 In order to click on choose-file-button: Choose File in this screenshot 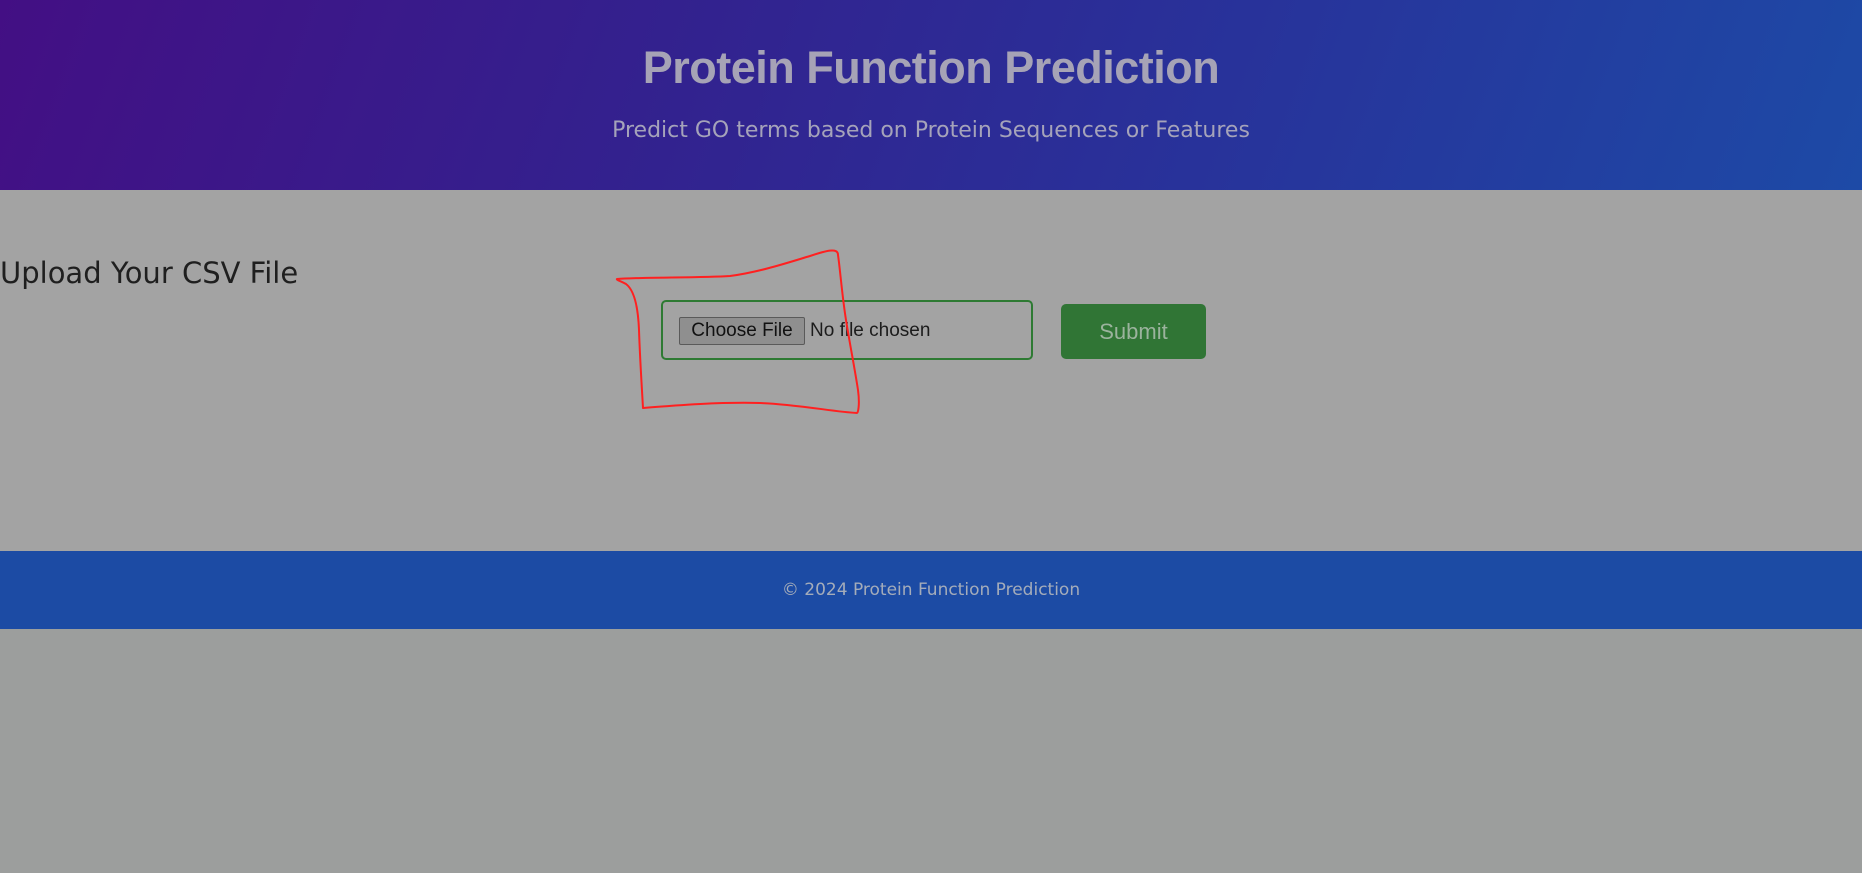, I will do `click(742, 331)`.